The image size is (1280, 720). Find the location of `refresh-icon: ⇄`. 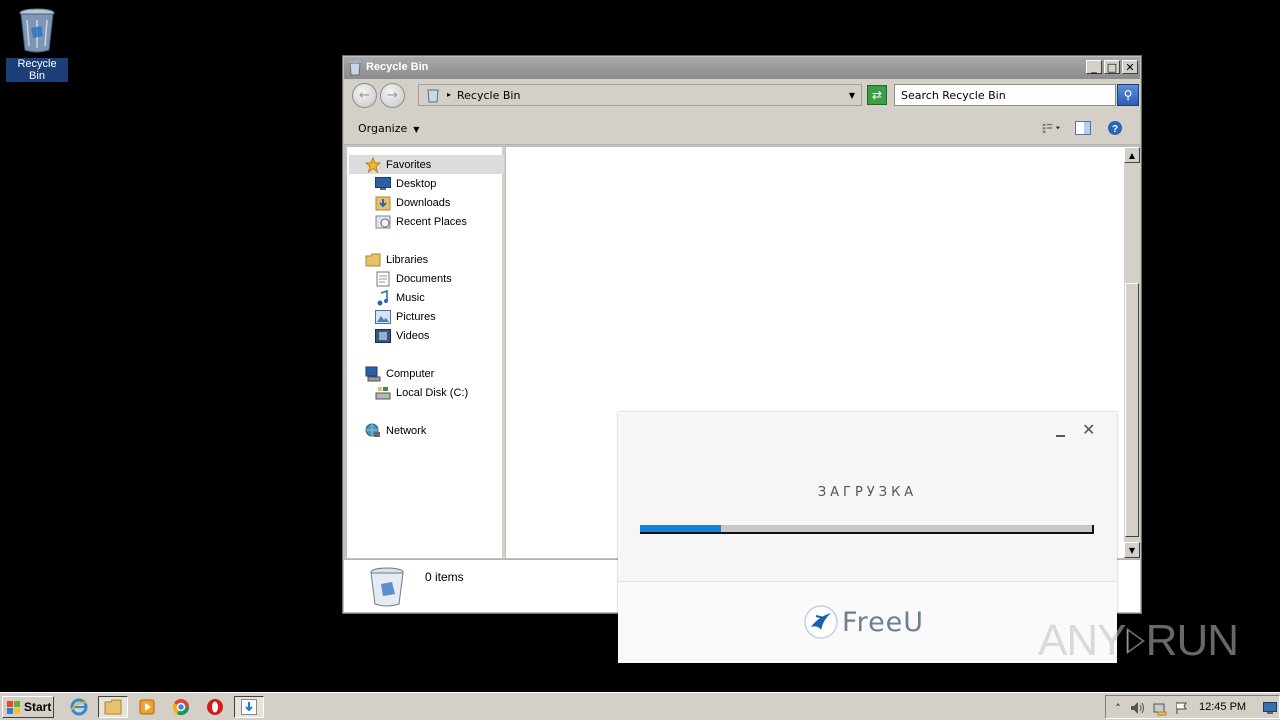

refresh-icon: ⇄ is located at coordinates (877, 95).